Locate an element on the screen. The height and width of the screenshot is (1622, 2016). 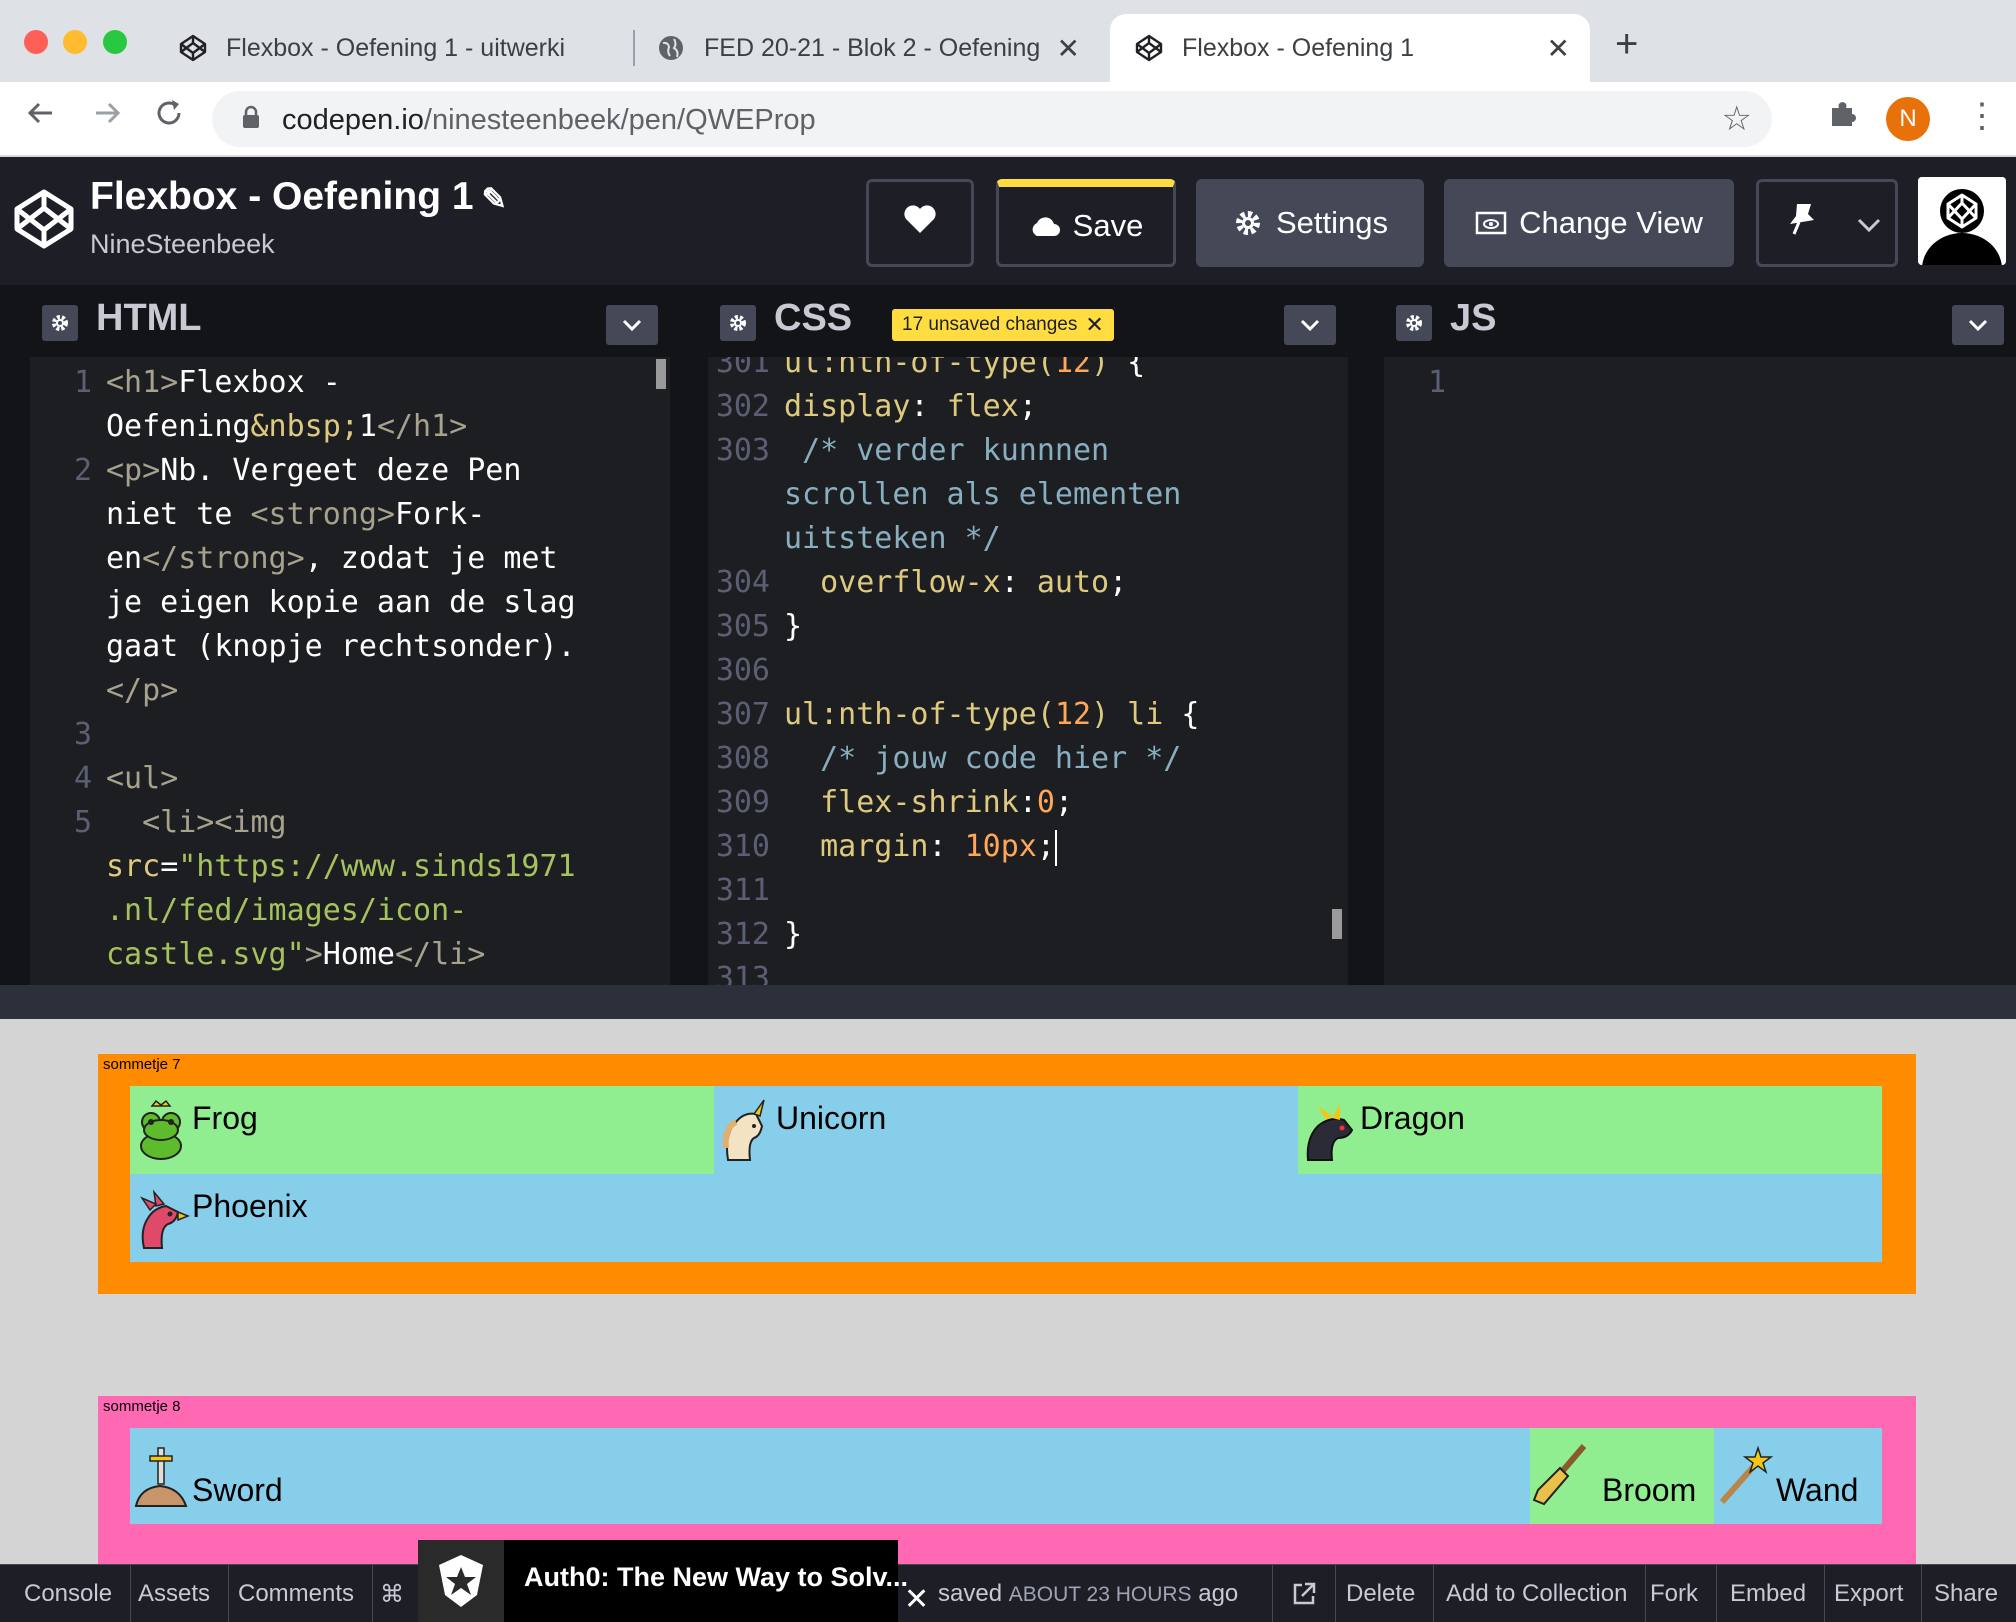
list-item-unicorn: Unicorn is located at coordinates (1006, 1130).